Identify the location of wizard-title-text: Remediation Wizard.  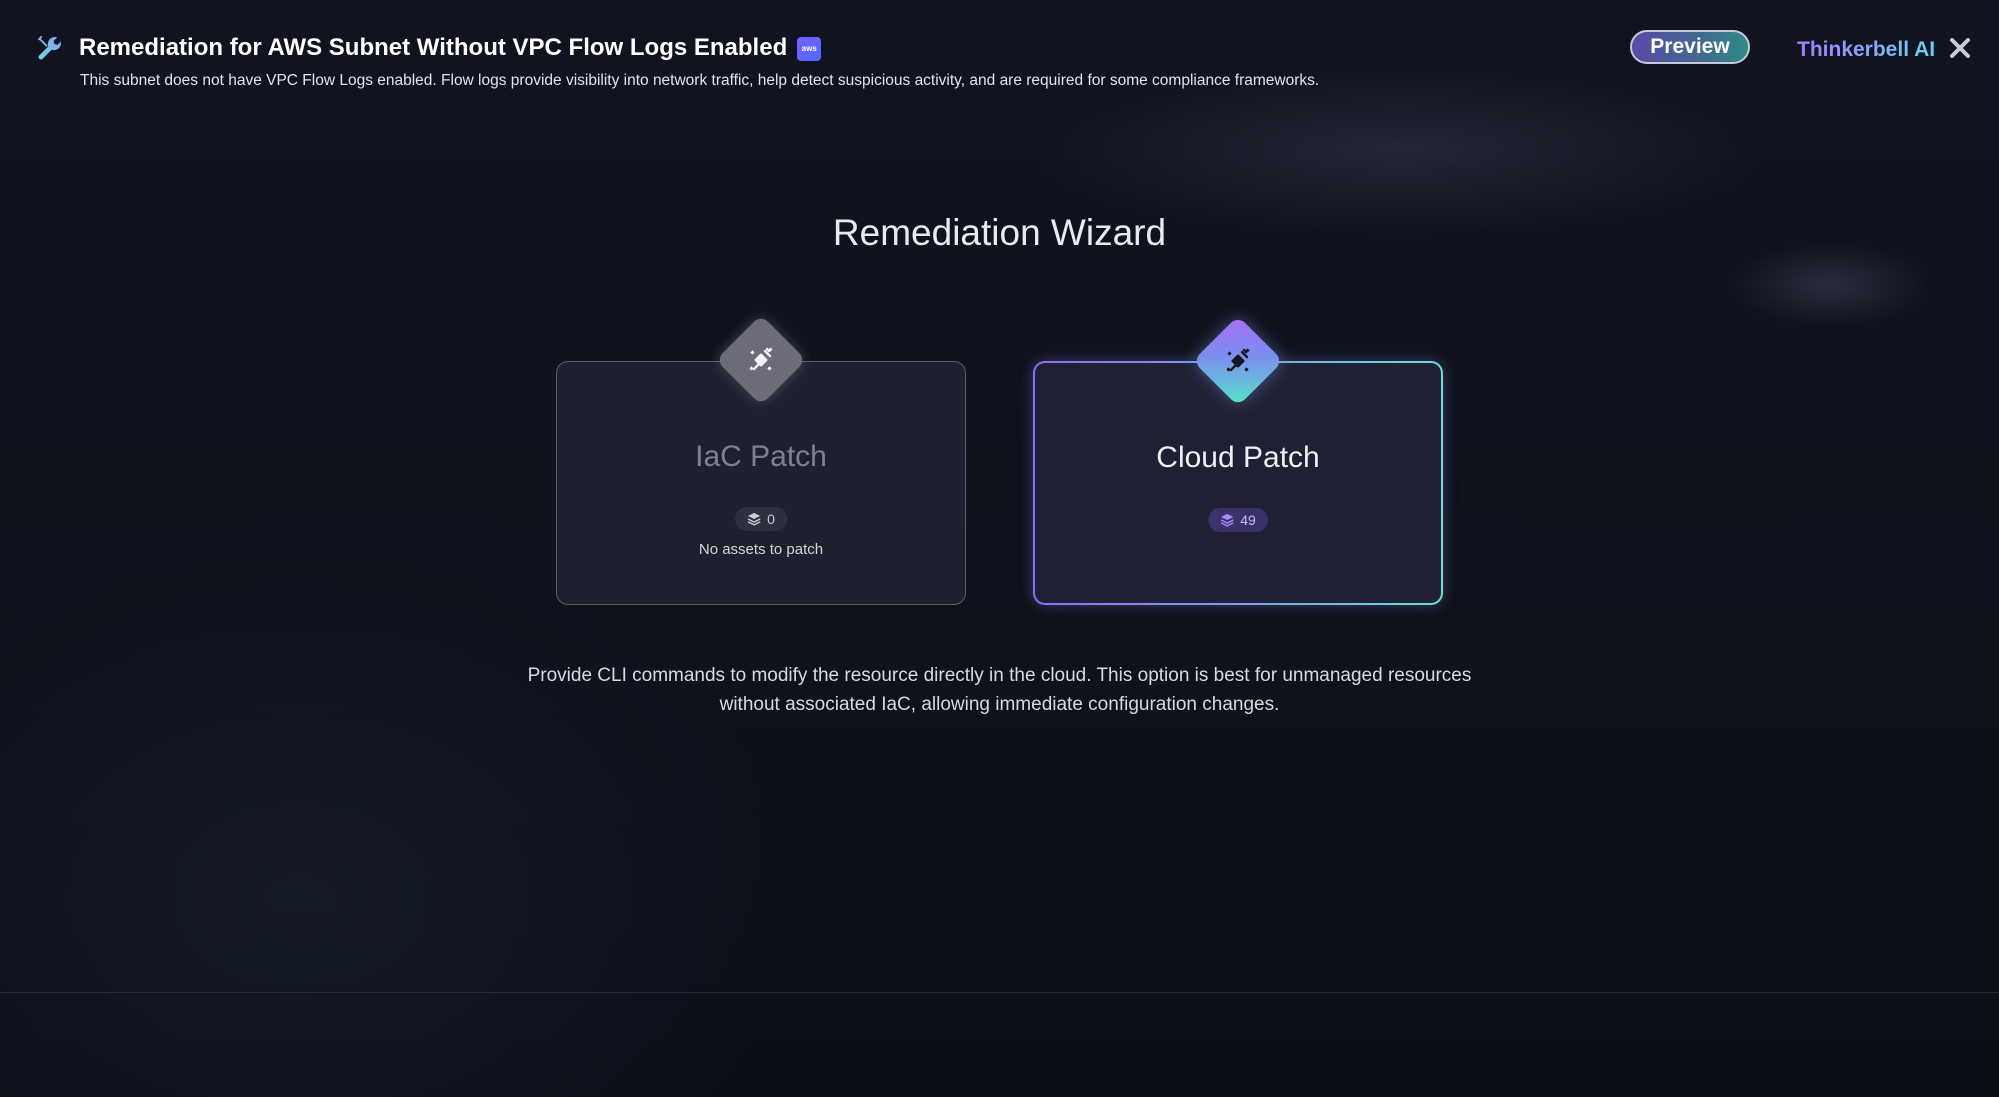
(999, 232).